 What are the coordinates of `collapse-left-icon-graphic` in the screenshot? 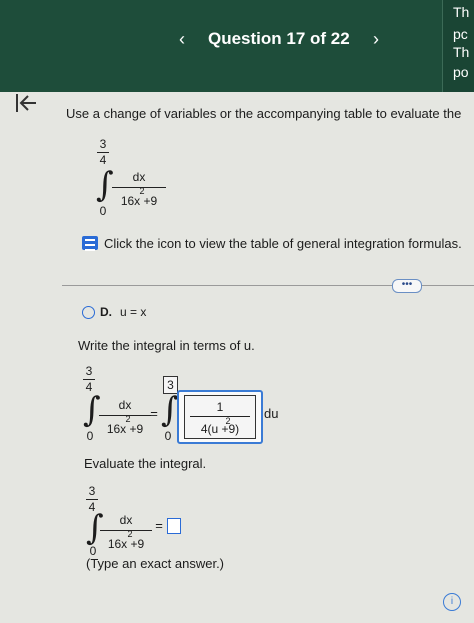 It's located at (26, 103).